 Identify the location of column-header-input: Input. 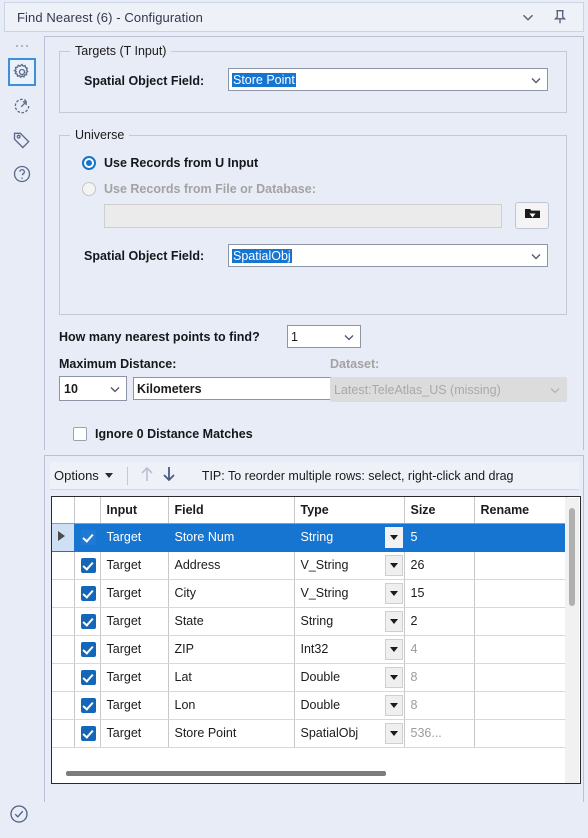
(134, 510).